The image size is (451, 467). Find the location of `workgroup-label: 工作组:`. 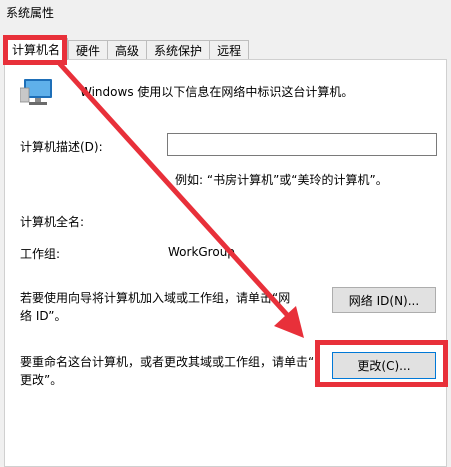

workgroup-label: 工作组: is located at coordinates (40, 254).